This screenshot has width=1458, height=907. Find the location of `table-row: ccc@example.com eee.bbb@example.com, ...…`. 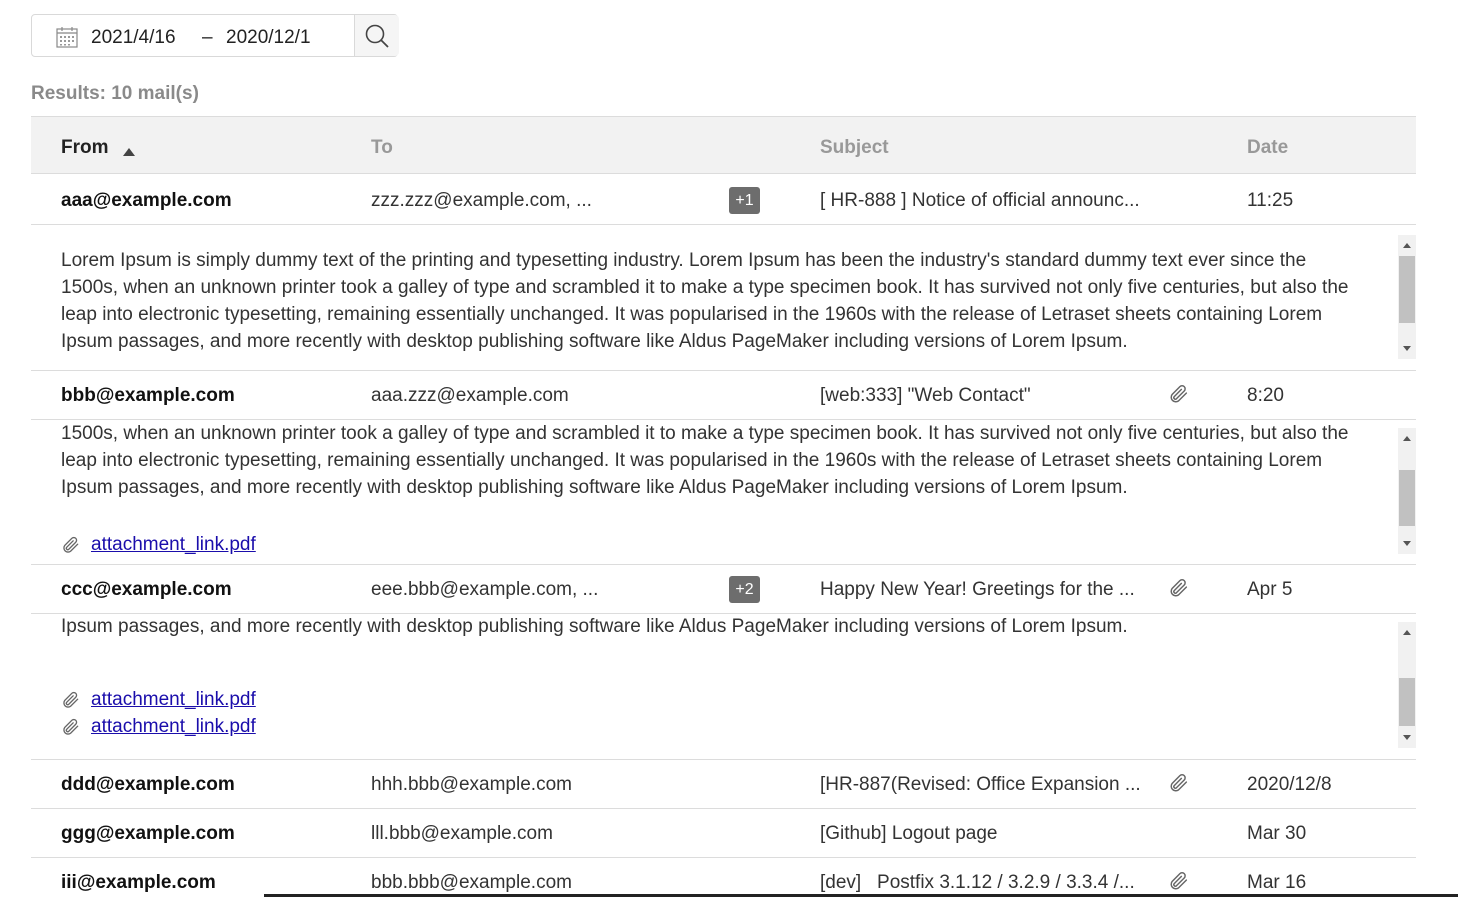

table-row: ccc@example.com eee.bbb@example.com, ...… is located at coordinates (723, 589).